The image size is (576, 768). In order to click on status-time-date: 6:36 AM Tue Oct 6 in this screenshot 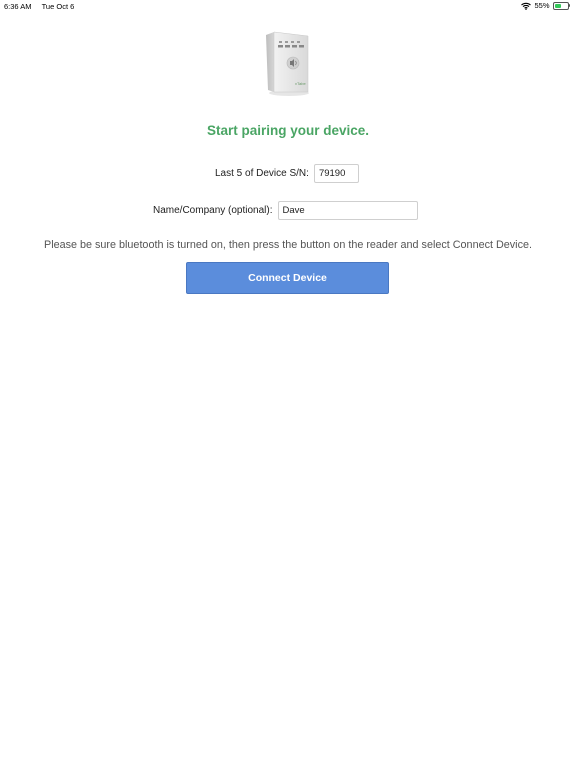, I will do `click(39, 6)`.